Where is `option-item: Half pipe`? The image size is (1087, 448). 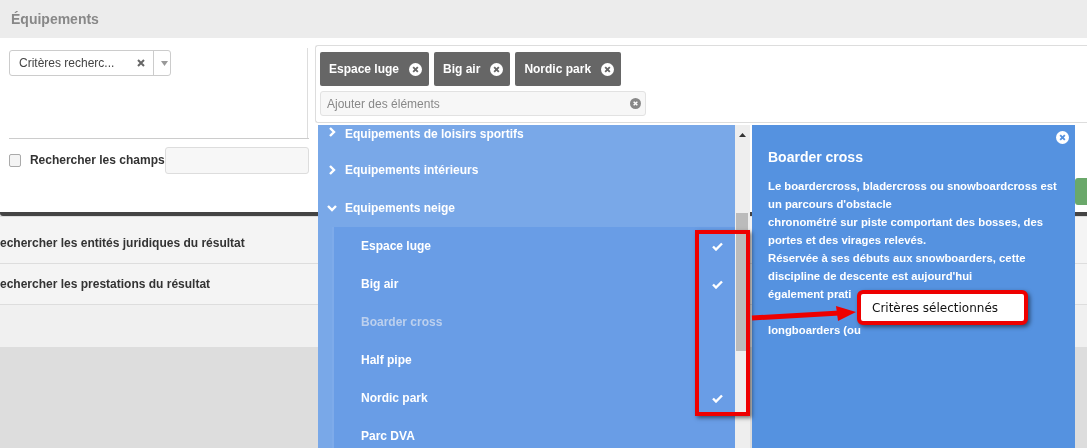 option-item: Half pipe is located at coordinates (548, 360).